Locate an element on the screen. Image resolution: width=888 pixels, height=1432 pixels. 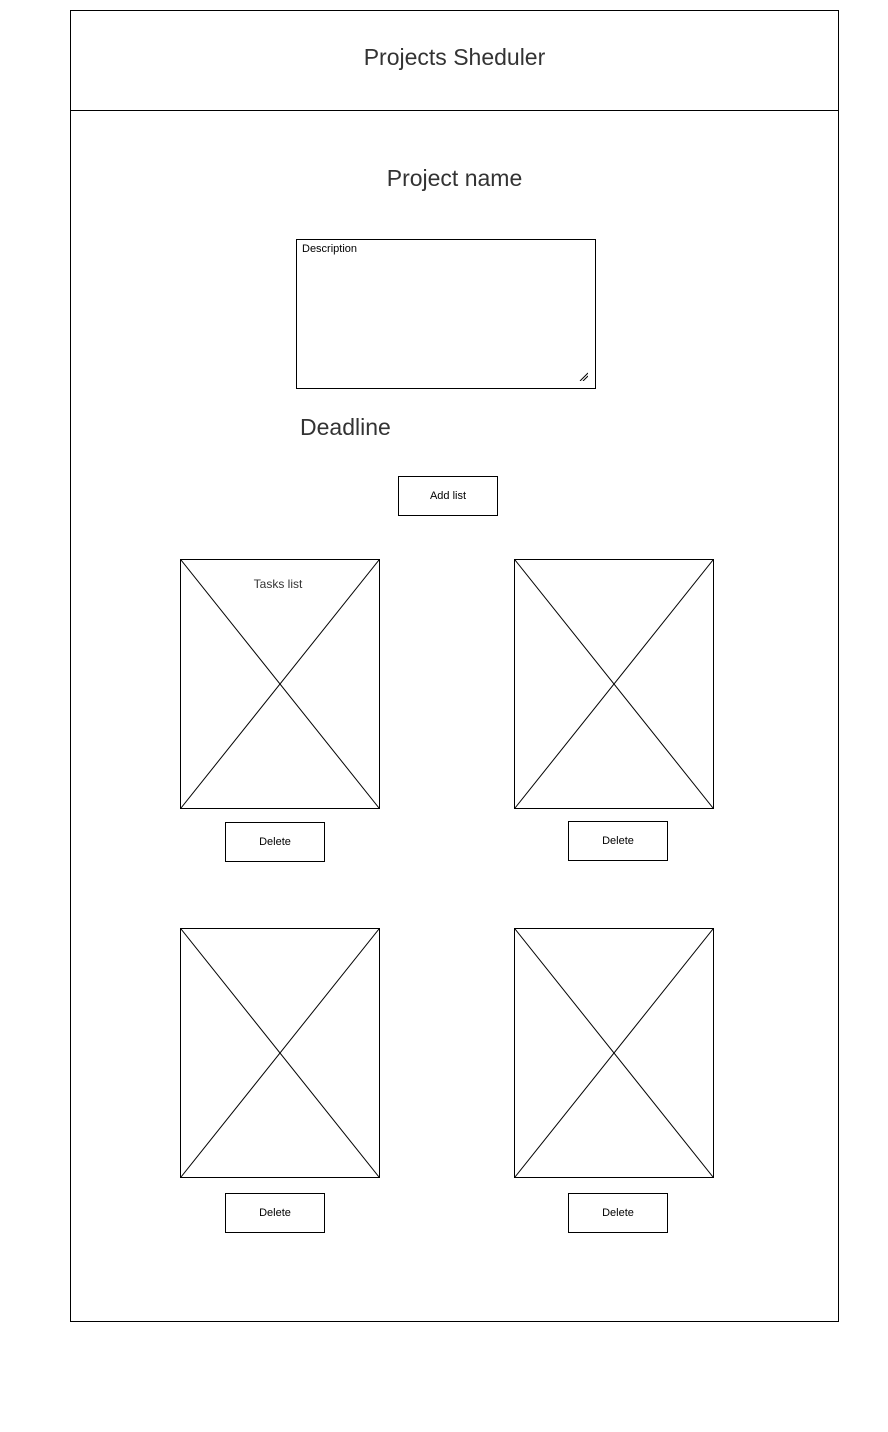
deadline-label: Deadline is located at coordinates (345, 427).